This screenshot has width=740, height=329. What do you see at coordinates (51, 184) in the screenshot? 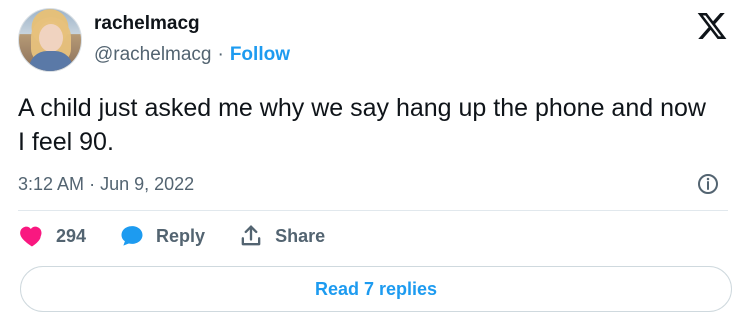
I see `tweet-time: 3:12 AM` at bounding box center [51, 184].